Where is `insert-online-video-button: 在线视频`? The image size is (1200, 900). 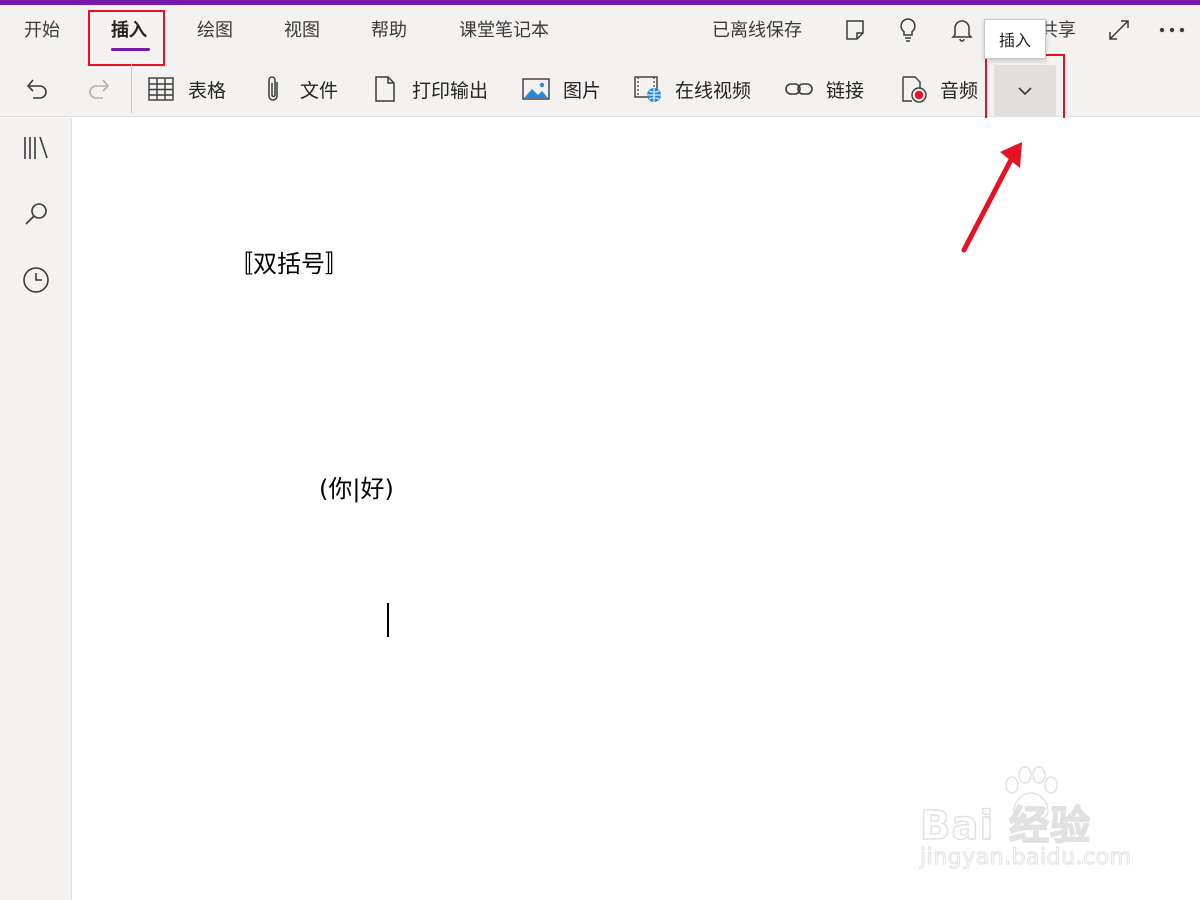 insert-online-video-button: 在线视频 is located at coordinates (692, 89).